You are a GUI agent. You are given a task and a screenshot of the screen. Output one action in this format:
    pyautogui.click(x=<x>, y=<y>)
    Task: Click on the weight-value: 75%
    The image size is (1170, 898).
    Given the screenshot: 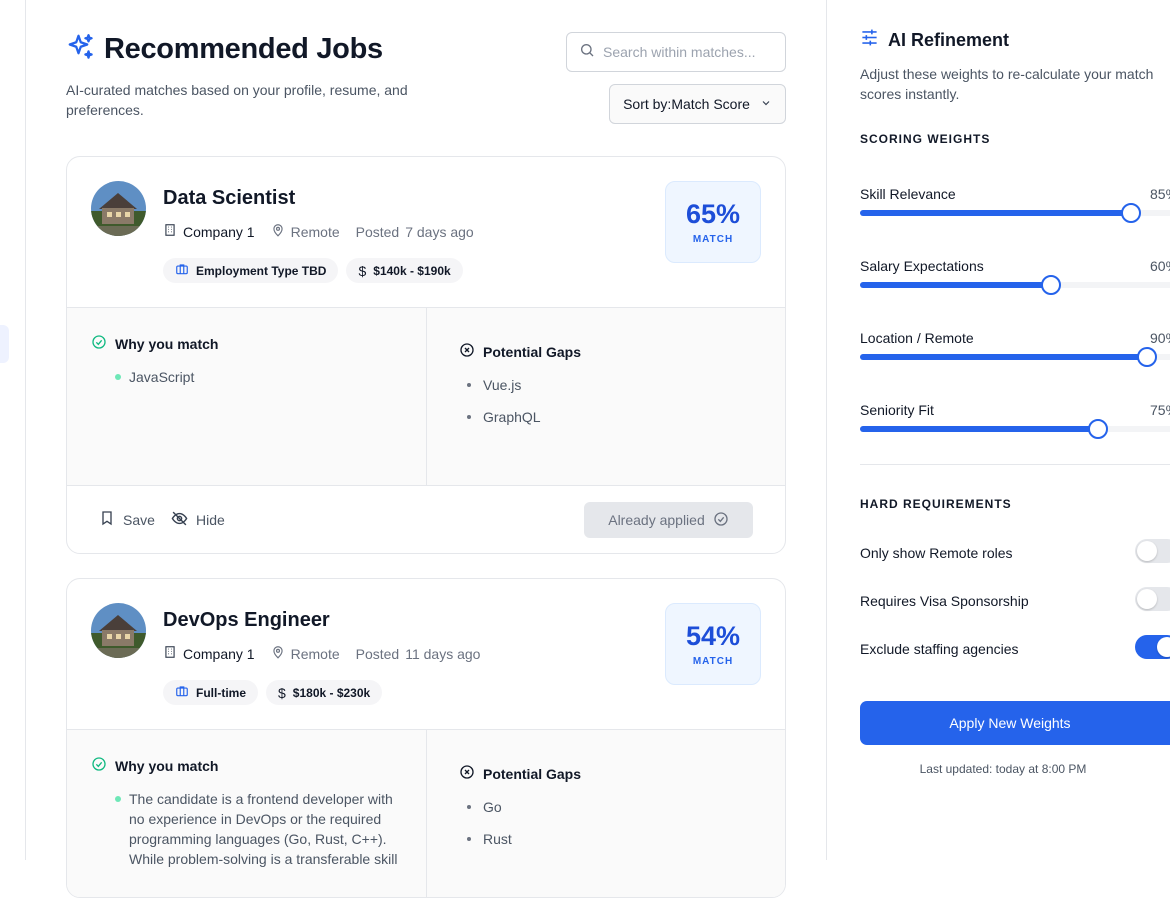 What is the action you would take?
    pyautogui.click(x=1160, y=410)
    